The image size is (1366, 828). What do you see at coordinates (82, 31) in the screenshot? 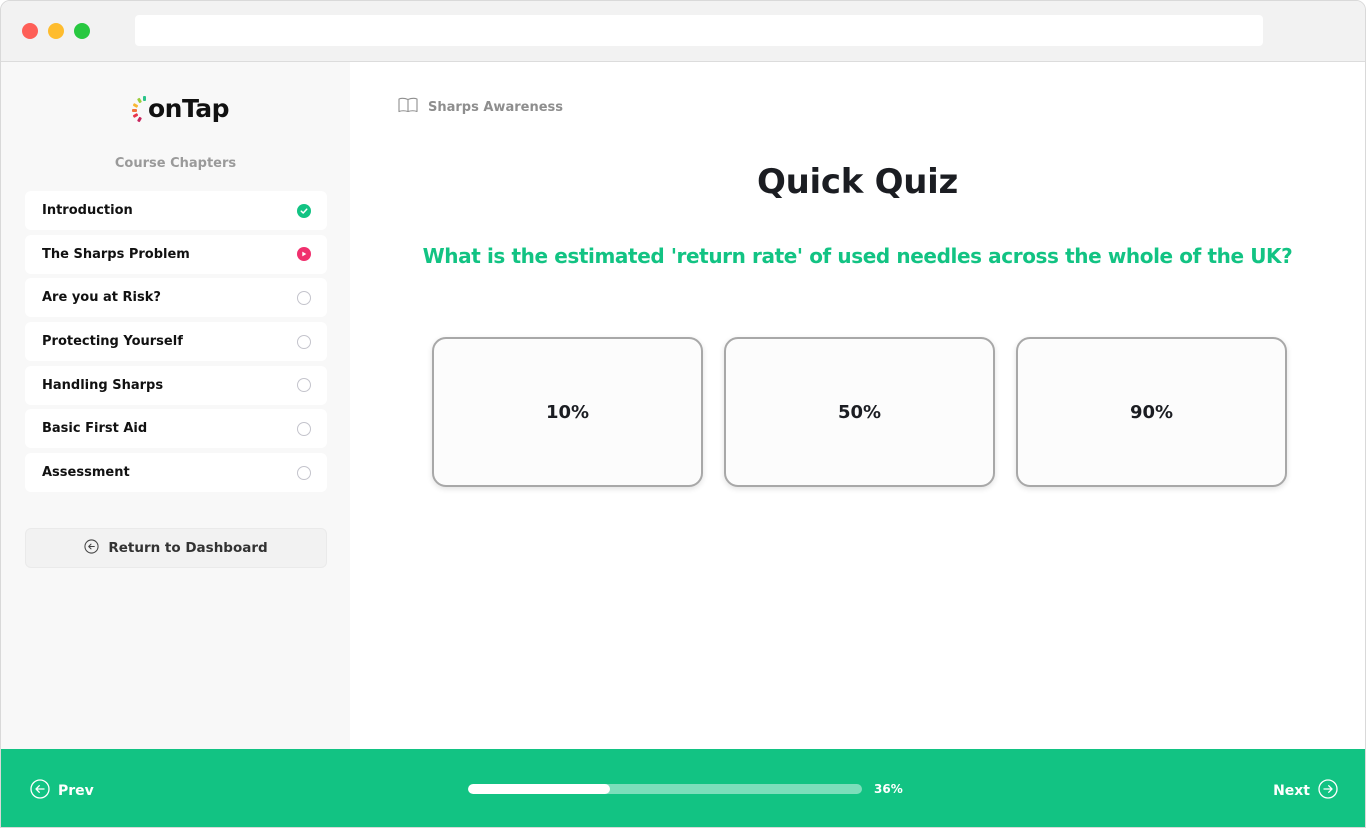
I see `maximize-window-button` at bounding box center [82, 31].